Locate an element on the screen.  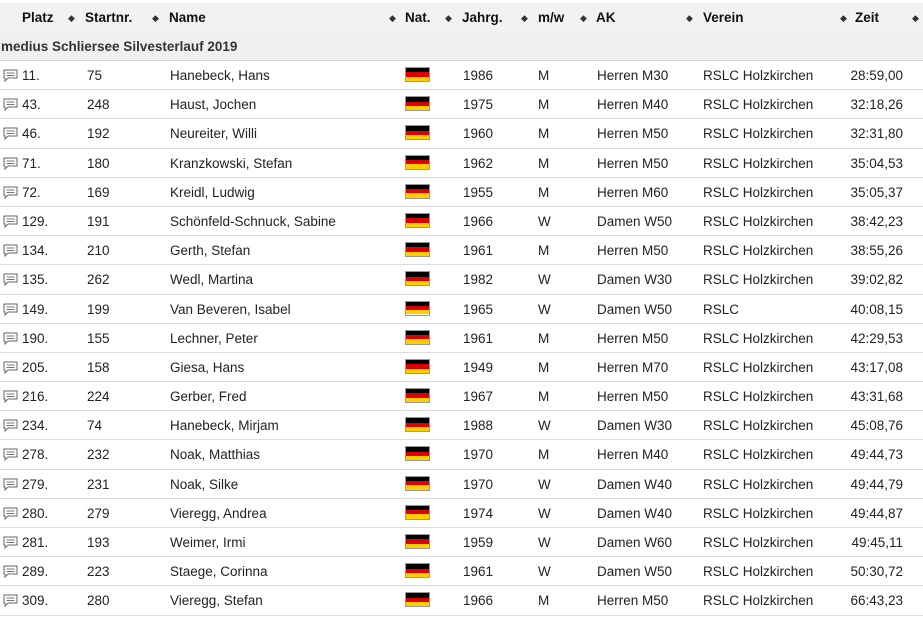
cell-ak: Damen W50 is located at coordinates (635, 309).